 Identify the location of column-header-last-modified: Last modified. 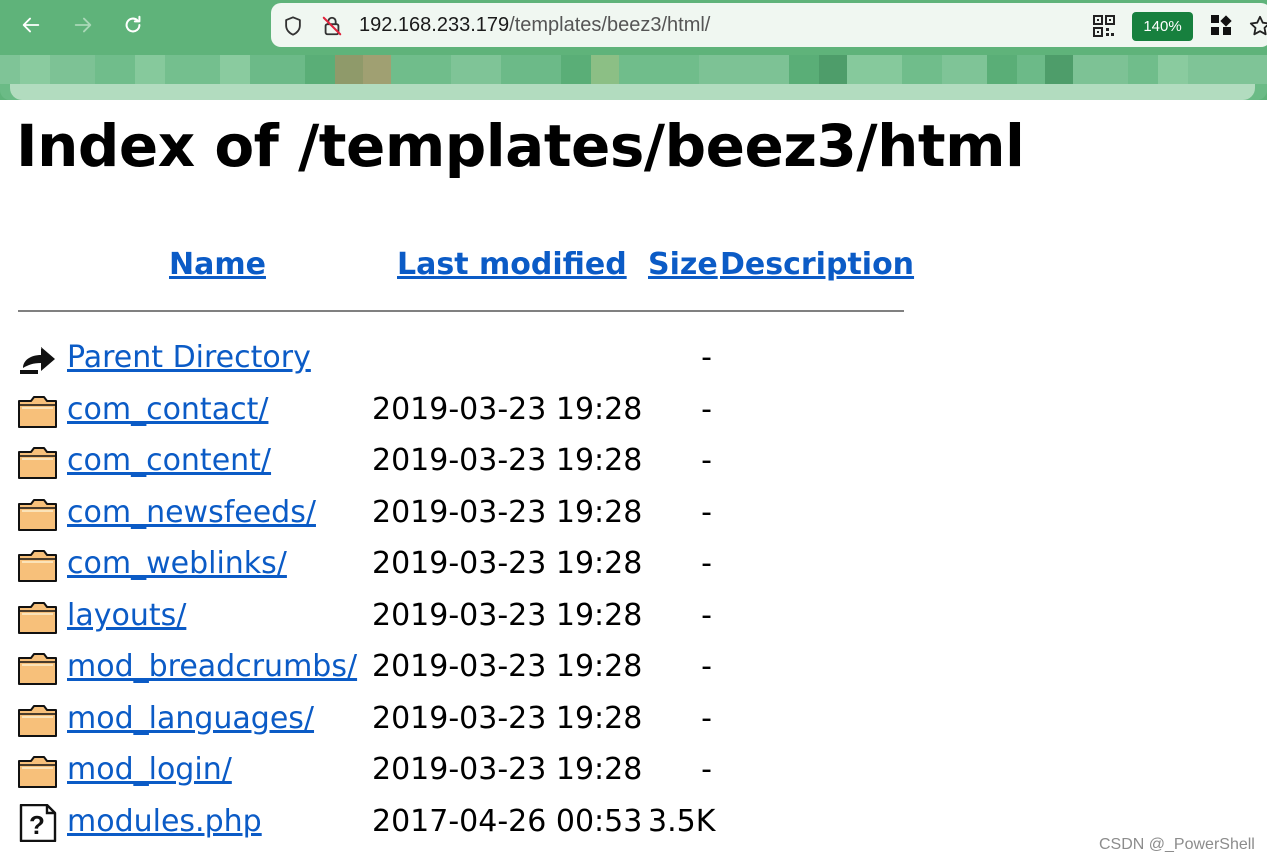
(512, 264).